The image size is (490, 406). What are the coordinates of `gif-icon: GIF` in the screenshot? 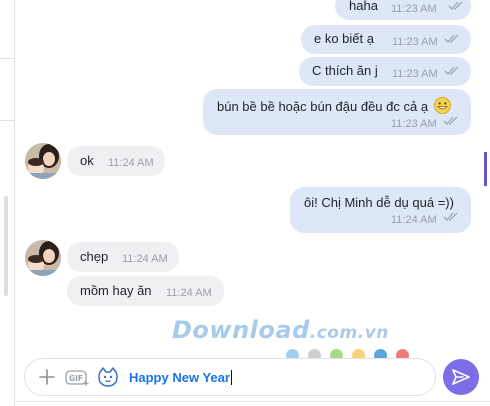 It's located at (78, 378).